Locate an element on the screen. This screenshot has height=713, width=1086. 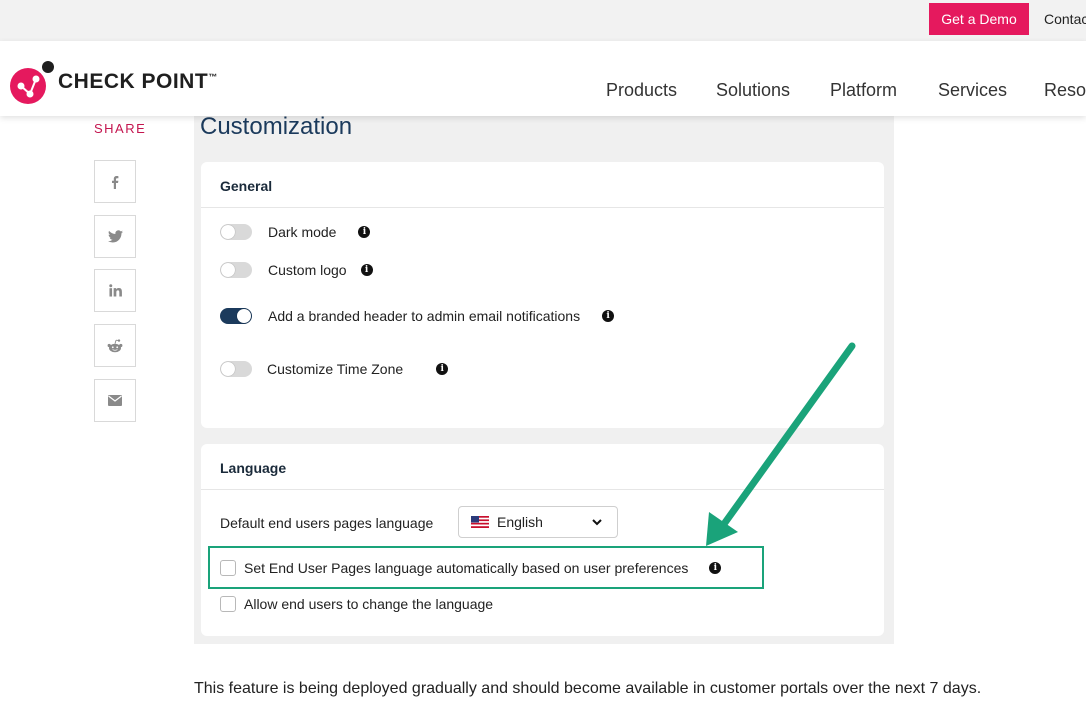
share-twitter-button is located at coordinates (115, 236).